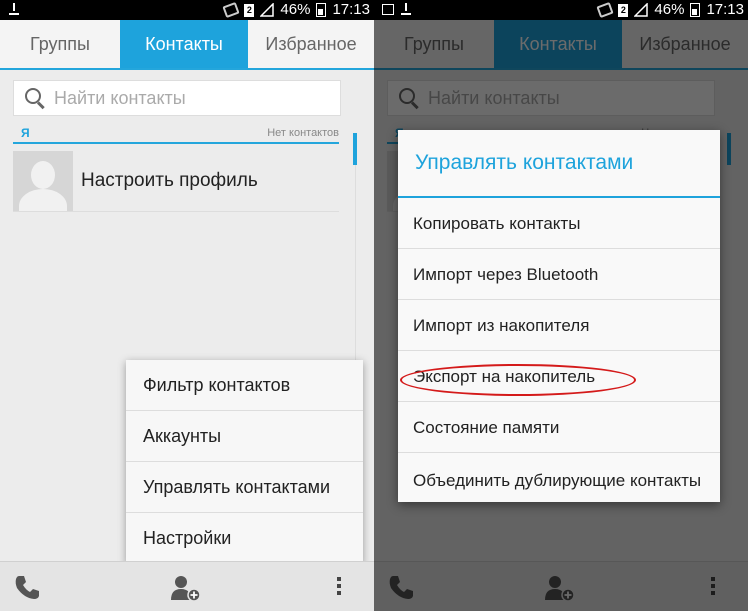  I want to click on dialog-title: Управлять контактами, so click(559, 164).